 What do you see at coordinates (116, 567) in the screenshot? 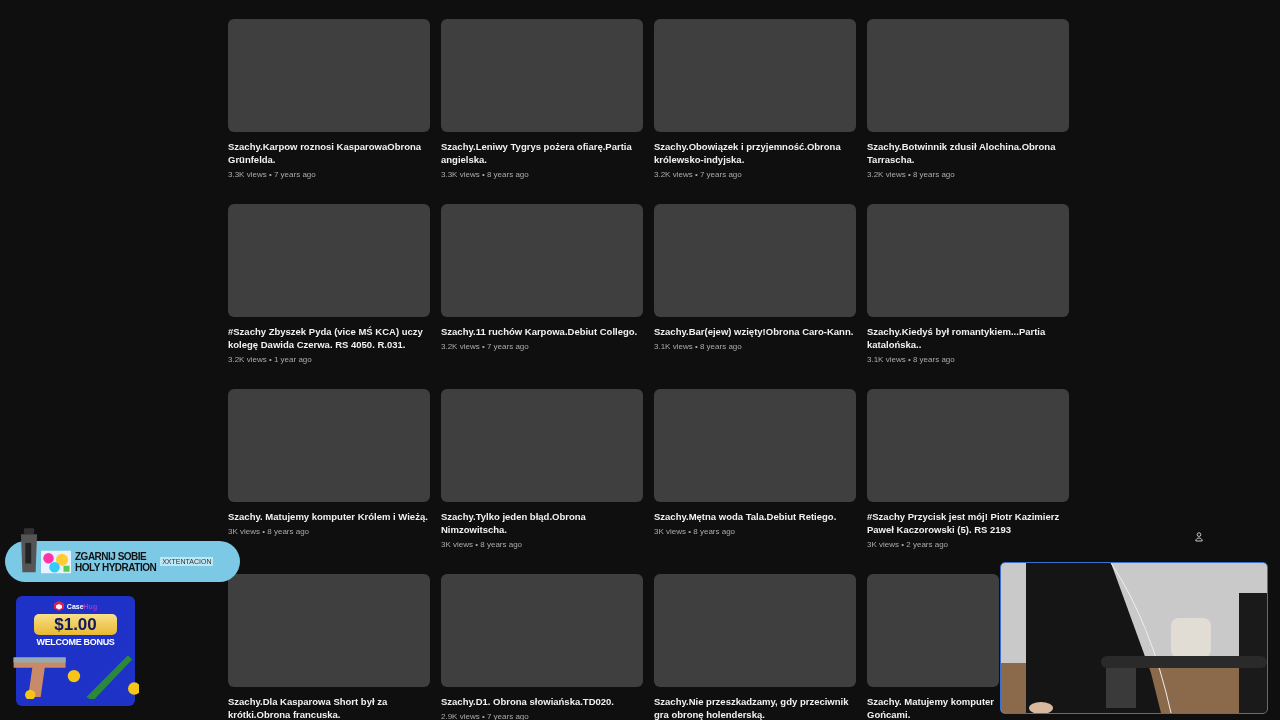
I see `banner-headline: HOLY HYDRATION` at bounding box center [116, 567].